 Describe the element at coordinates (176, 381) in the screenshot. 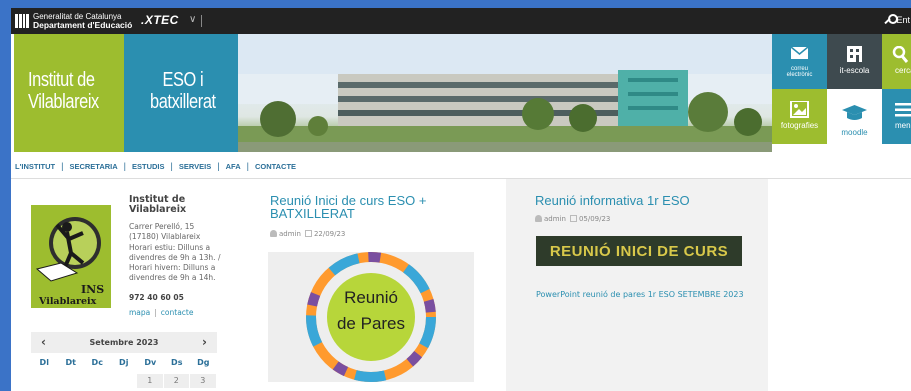

I see `calendar-day: 2` at that location.